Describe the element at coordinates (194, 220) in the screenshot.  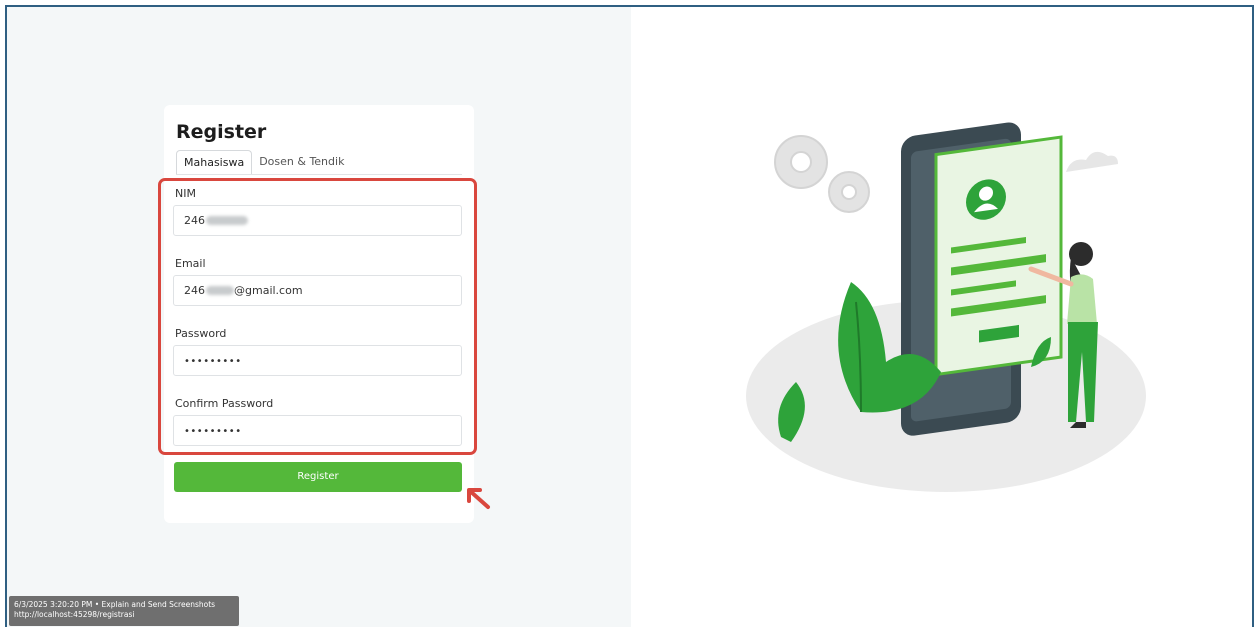
I see `nim-value-prefix: 246` at that location.